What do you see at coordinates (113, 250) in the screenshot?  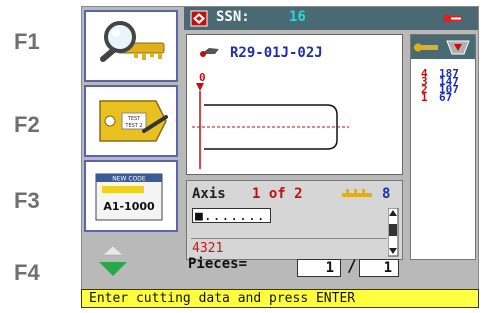 I see `arrow-up-icon` at bounding box center [113, 250].